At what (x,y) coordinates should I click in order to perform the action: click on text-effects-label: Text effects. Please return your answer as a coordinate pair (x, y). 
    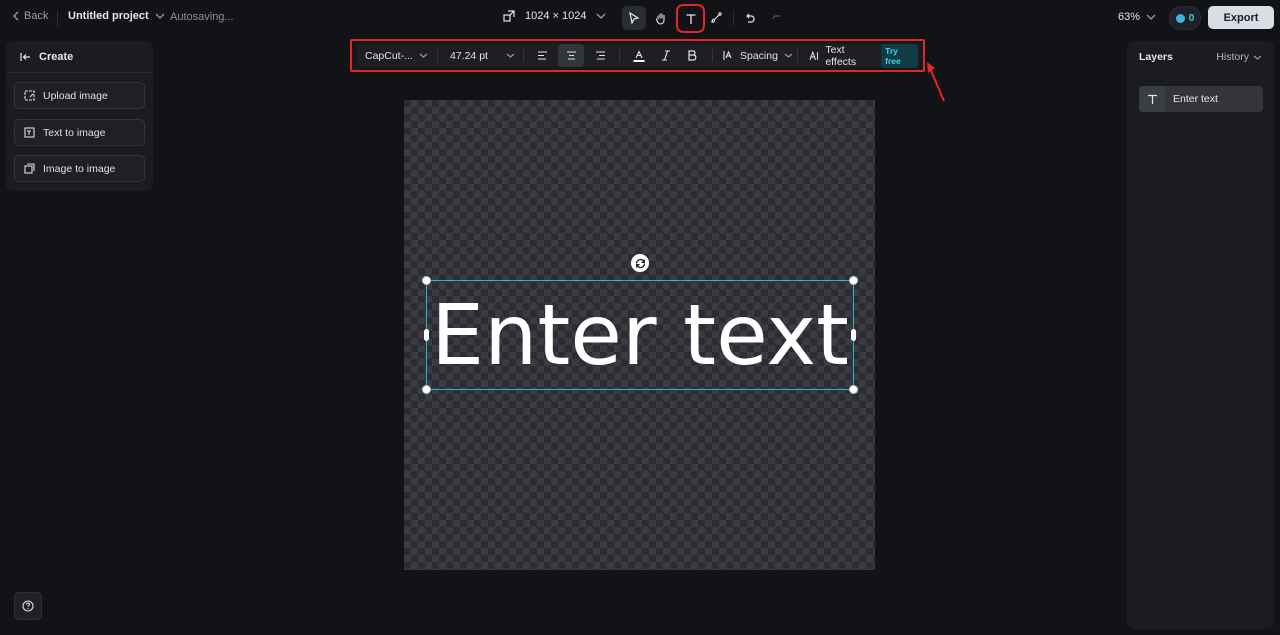
    Looking at the image, I should click on (841, 55).